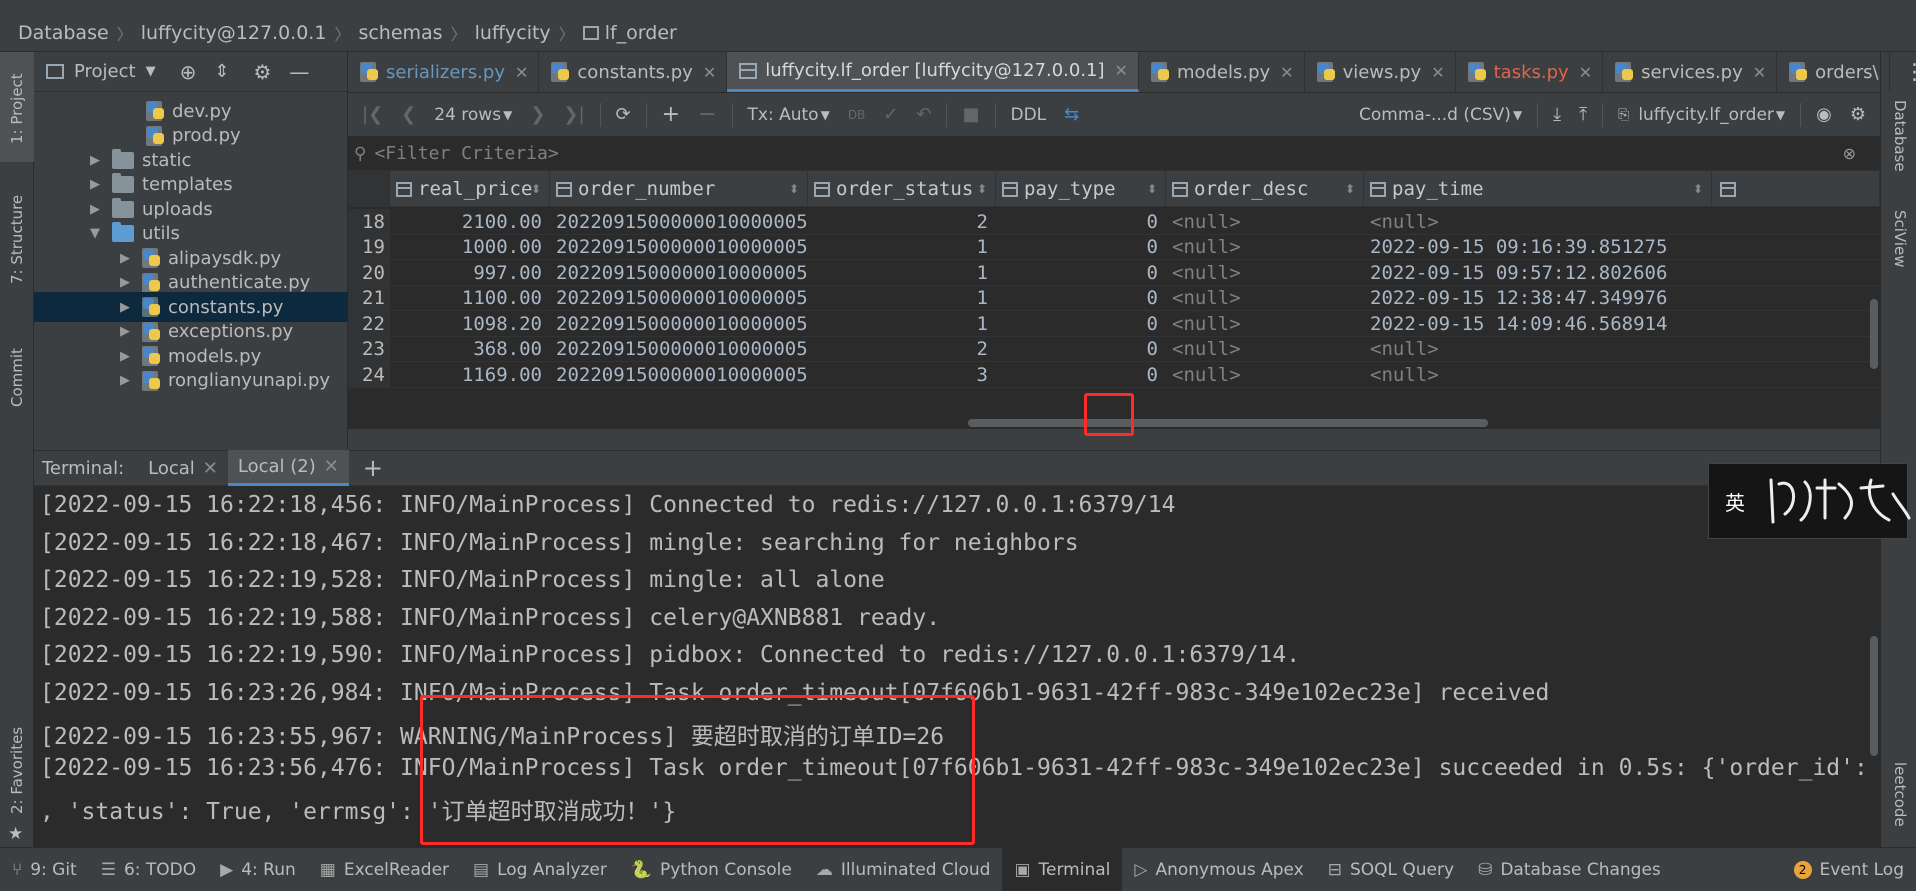 Image resolution: width=1916 pixels, height=891 pixels. I want to click on cell-order-number: 20220915000000100000055, so click(679, 350).